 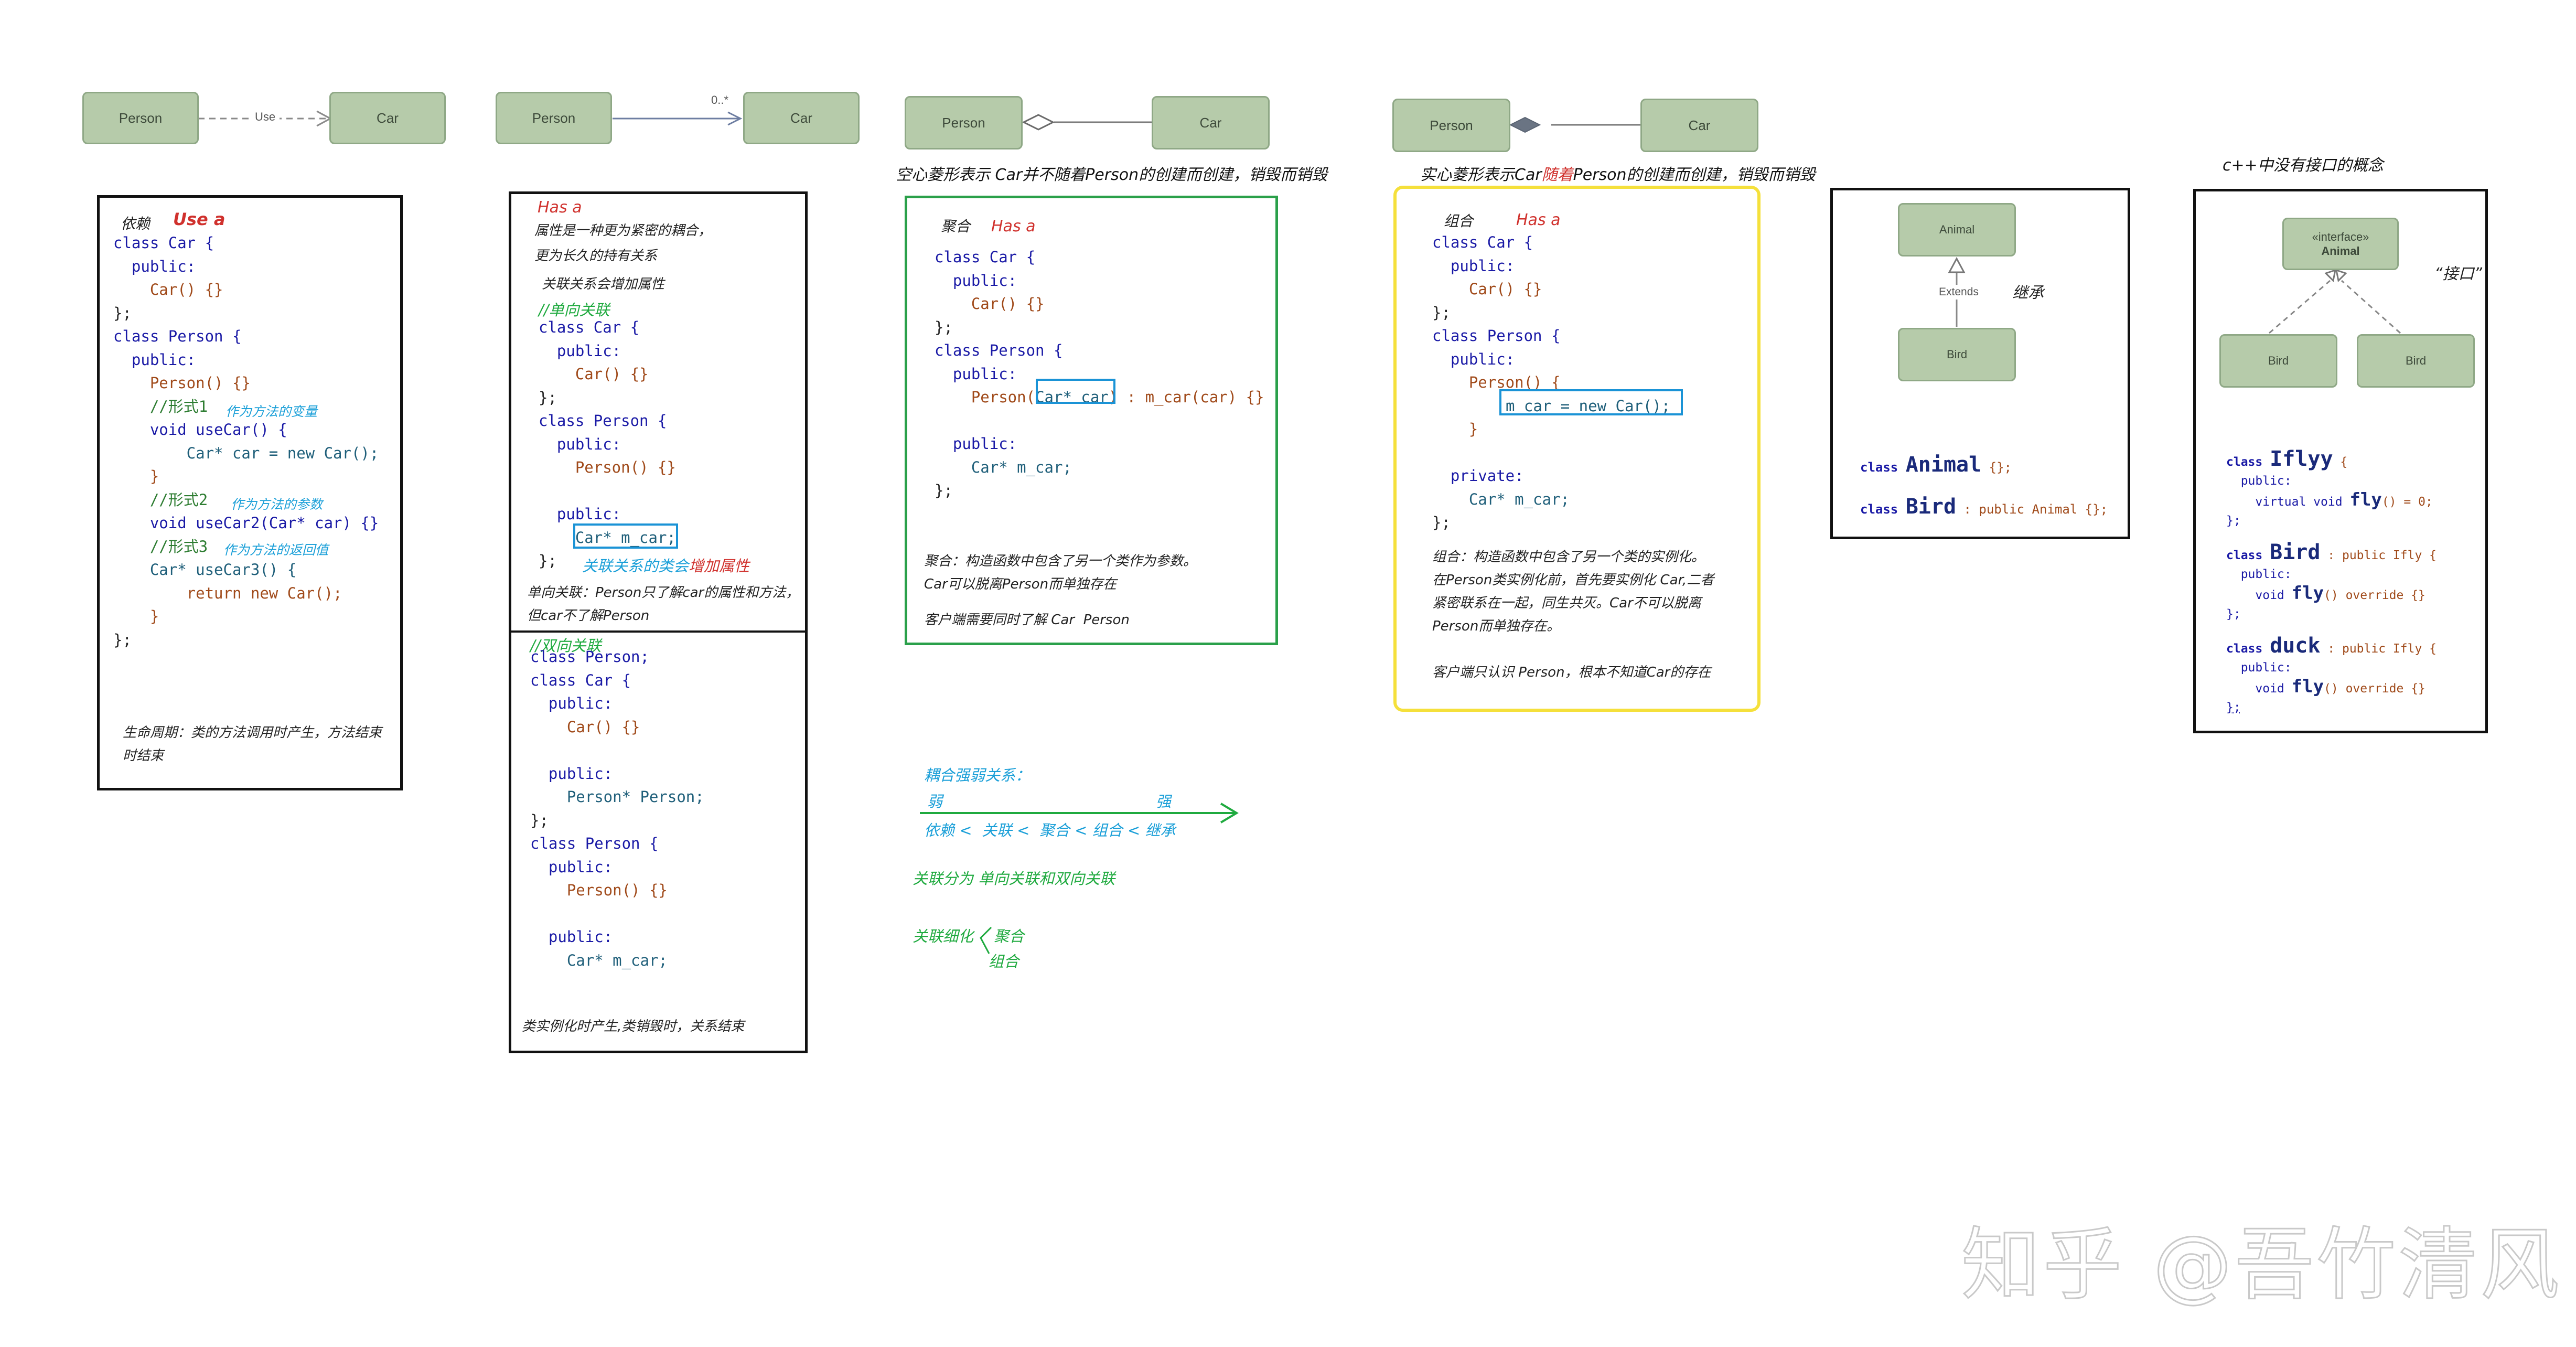 What do you see at coordinates (625, 536) in the screenshot?
I see `member-highlight` at bounding box center [625, 536].